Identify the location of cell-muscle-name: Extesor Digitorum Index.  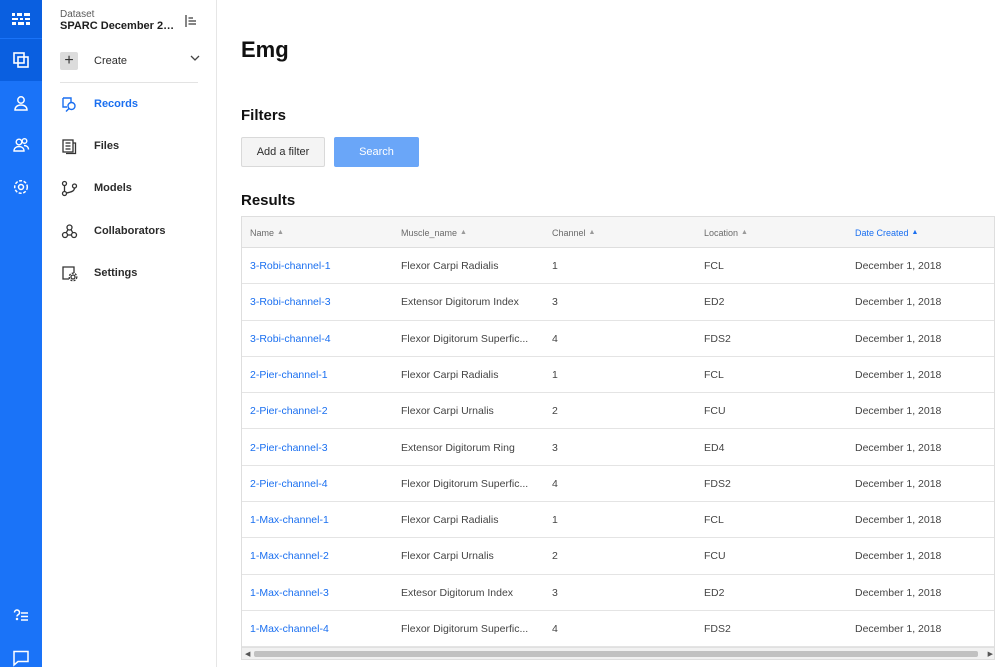
(457, 592).